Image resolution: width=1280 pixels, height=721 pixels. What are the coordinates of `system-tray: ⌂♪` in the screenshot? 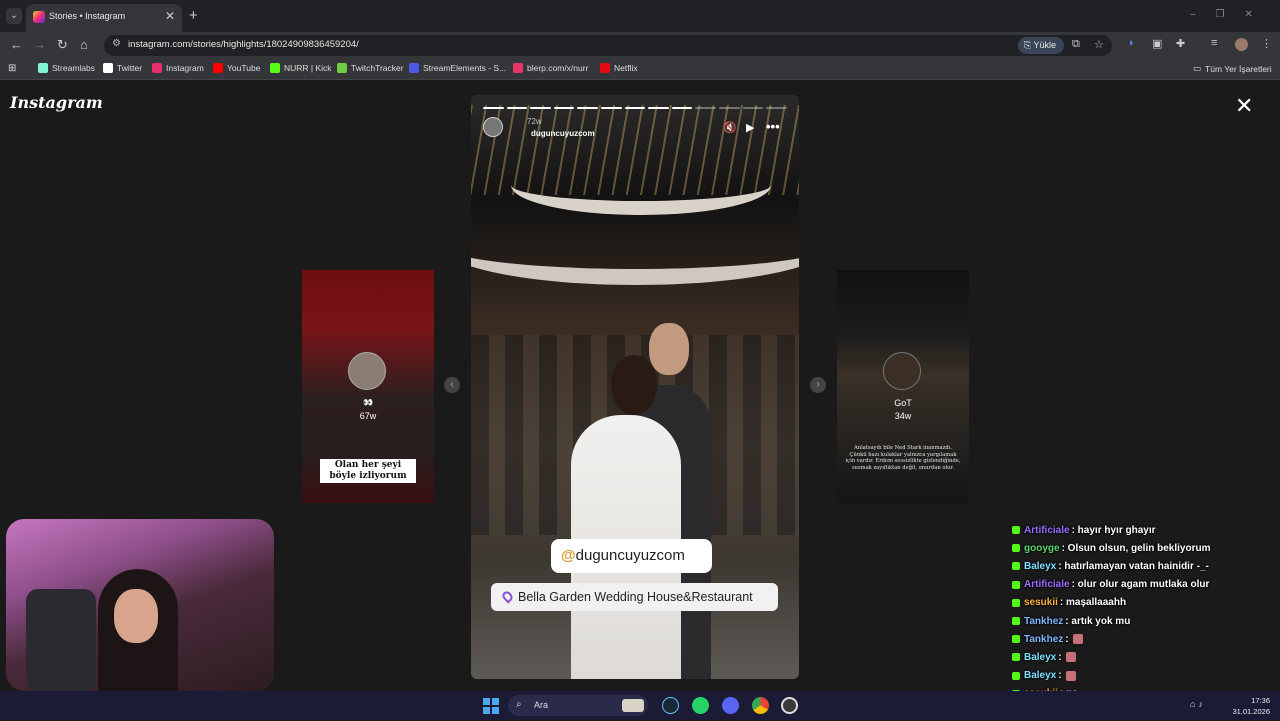 It's located at (1198, 704).